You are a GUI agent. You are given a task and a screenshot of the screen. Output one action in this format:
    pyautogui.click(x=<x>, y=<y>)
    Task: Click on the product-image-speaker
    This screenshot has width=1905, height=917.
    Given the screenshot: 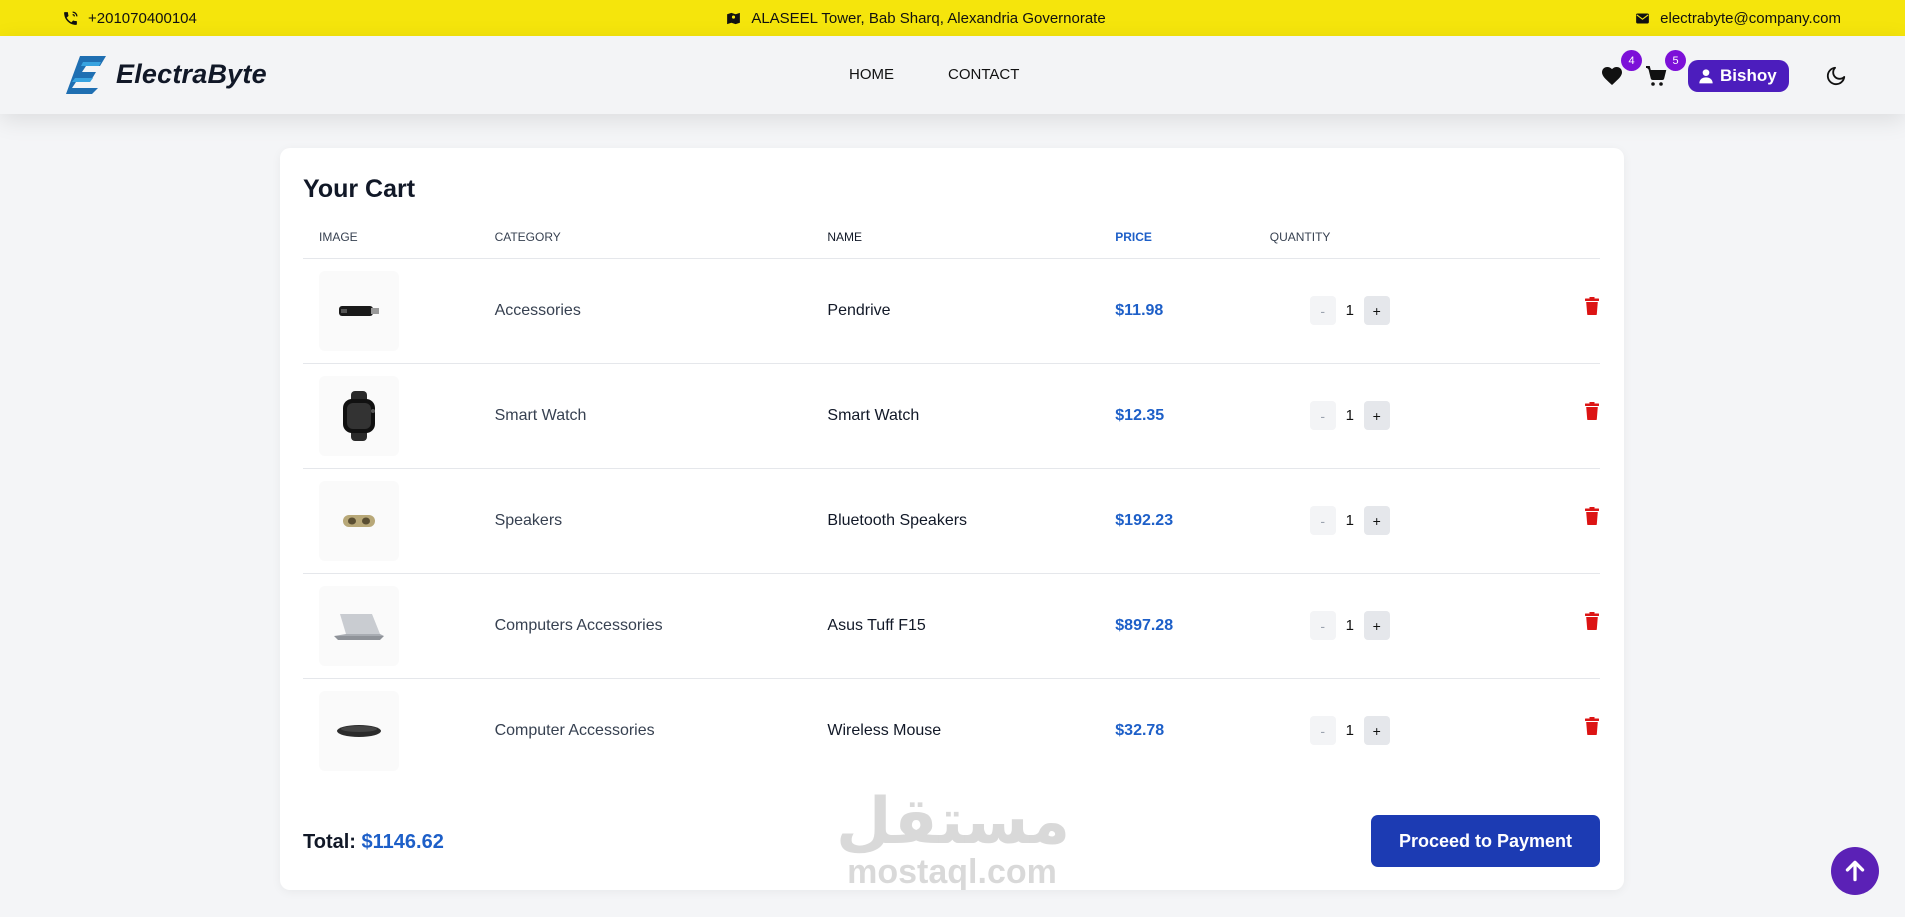 What is the action you would take?
    pyautogui.click(x=359, y=520)
    